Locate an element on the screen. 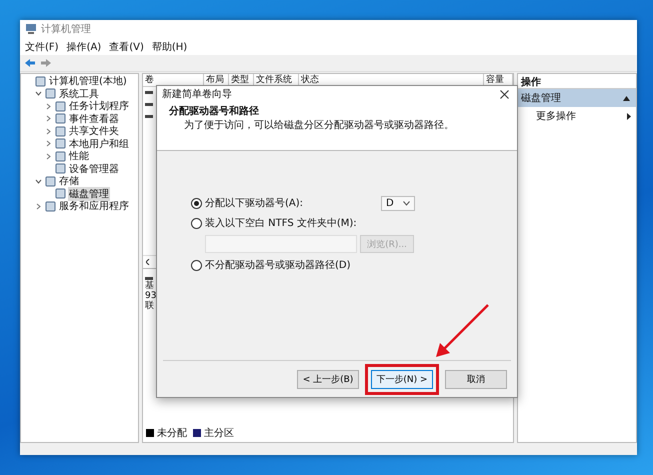  tree-item: 本地用户和组 is located at coordinates (99, 143).